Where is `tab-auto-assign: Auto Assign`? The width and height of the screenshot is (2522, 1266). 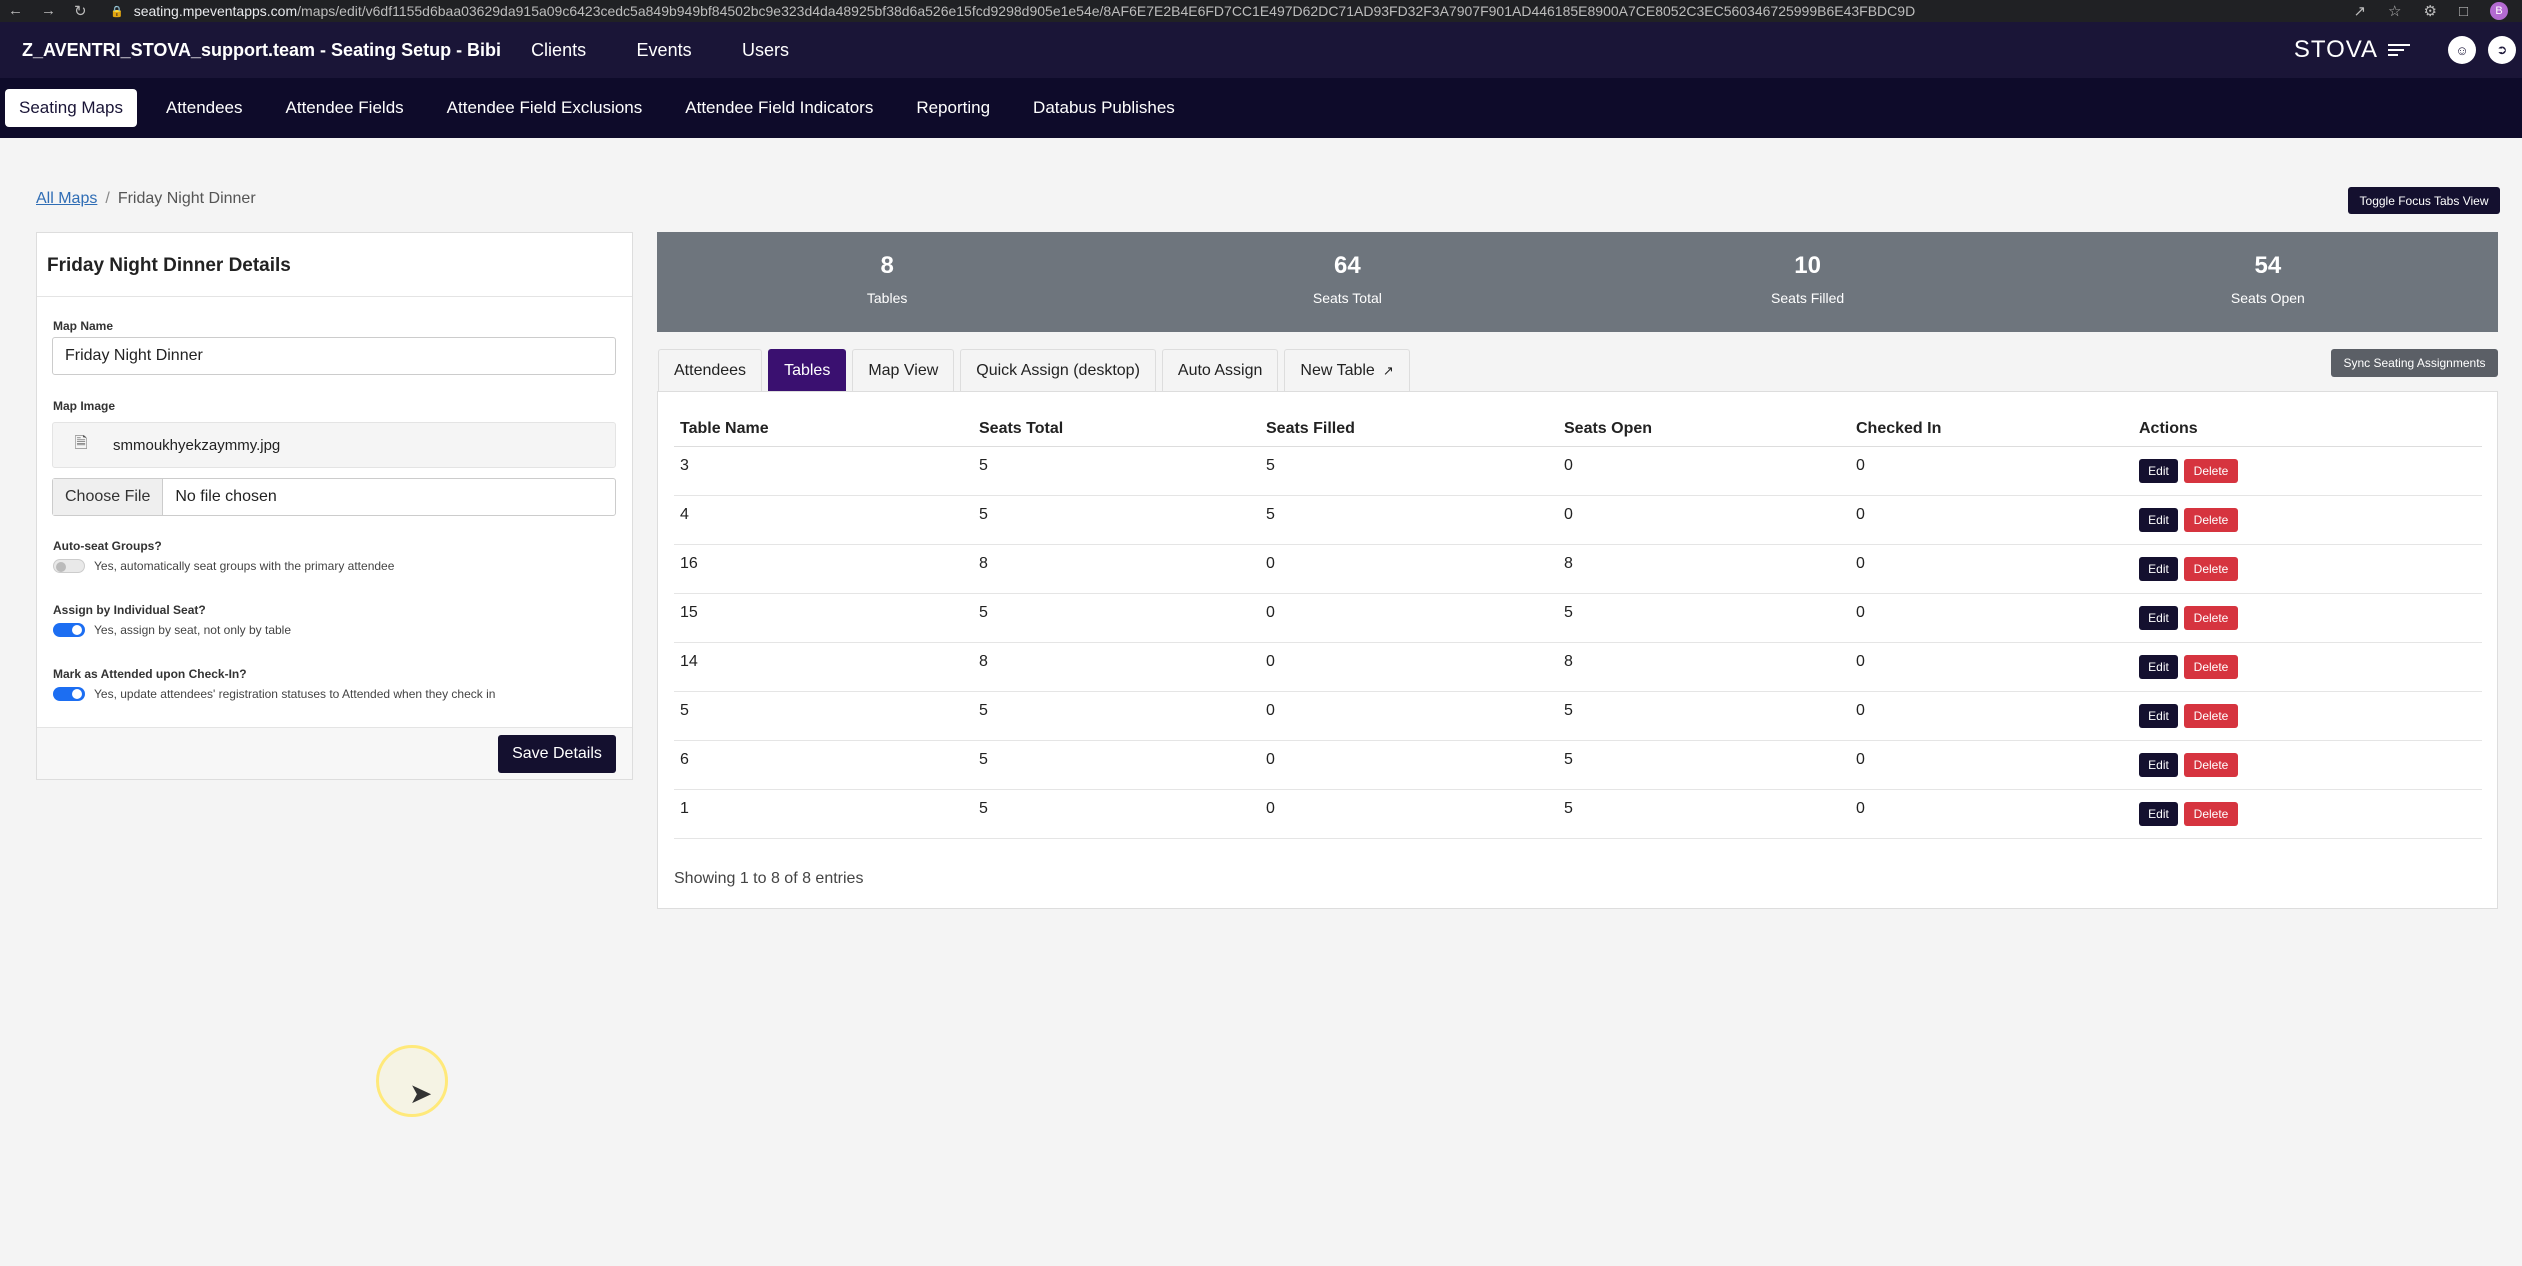 tab-auto-assign: Auto Assign is located at coordinates (1220, 370).